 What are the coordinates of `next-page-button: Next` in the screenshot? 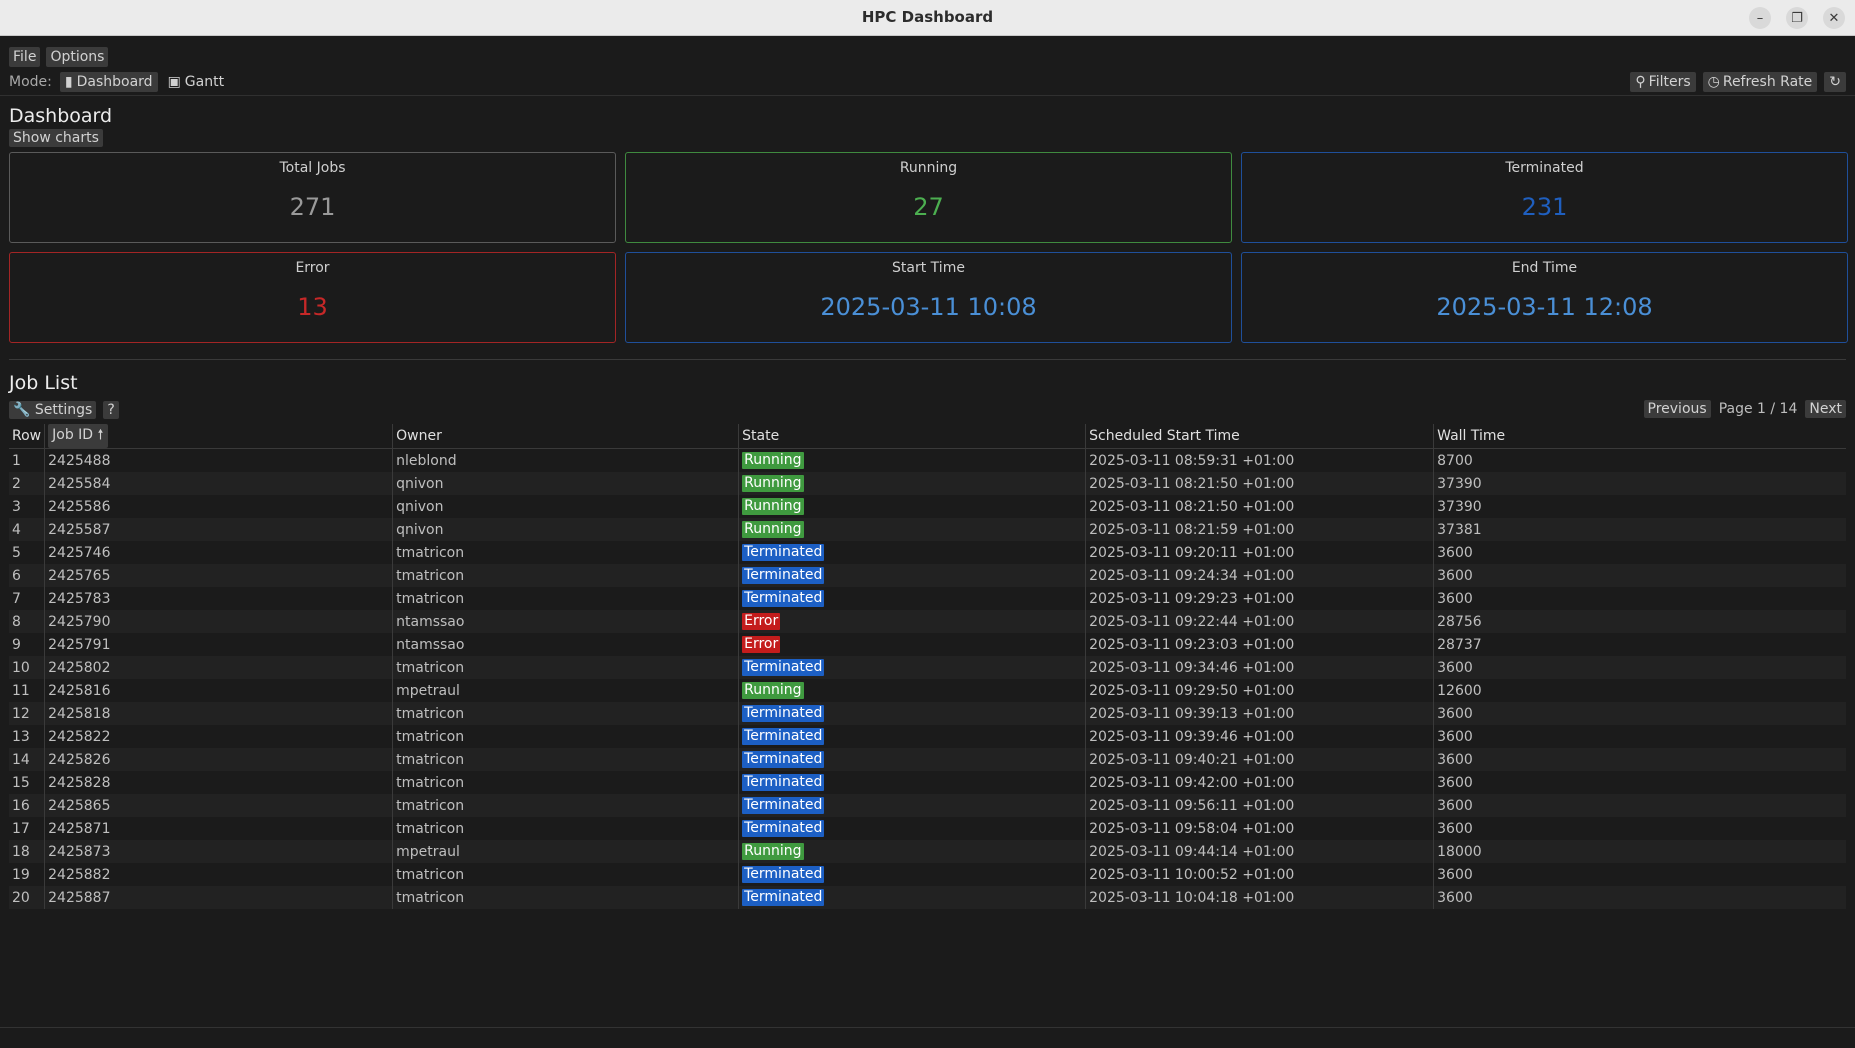 It's located at (1825, 409).